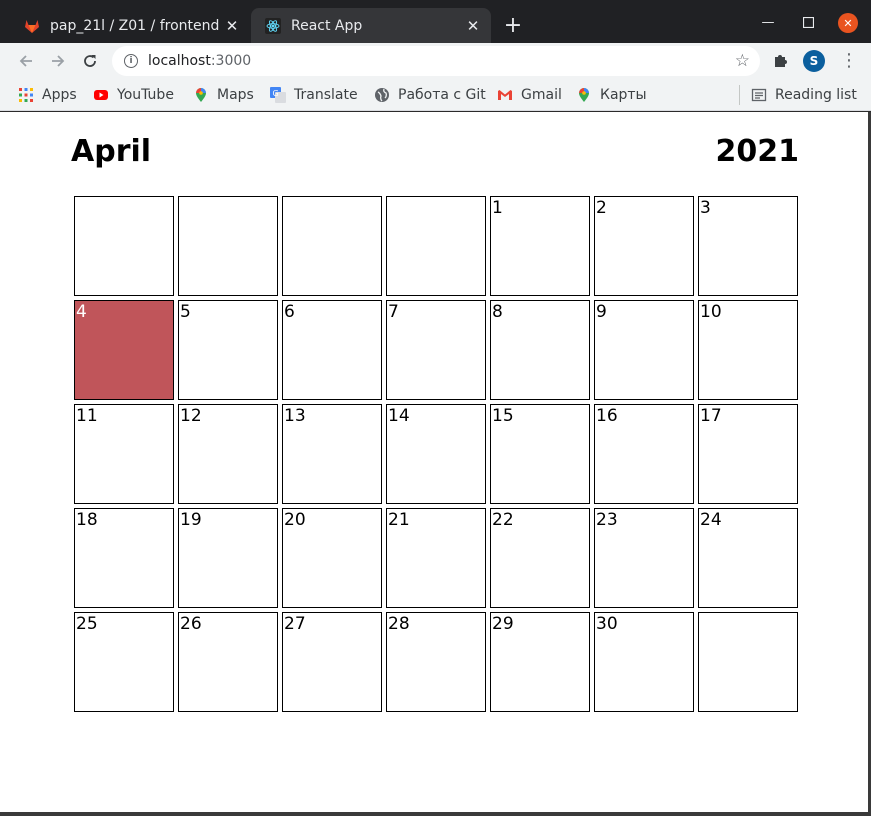 The height and width of the screenshot is (816, 871). I want to click on tab-react-app: React App ✕, so click(371, 25).